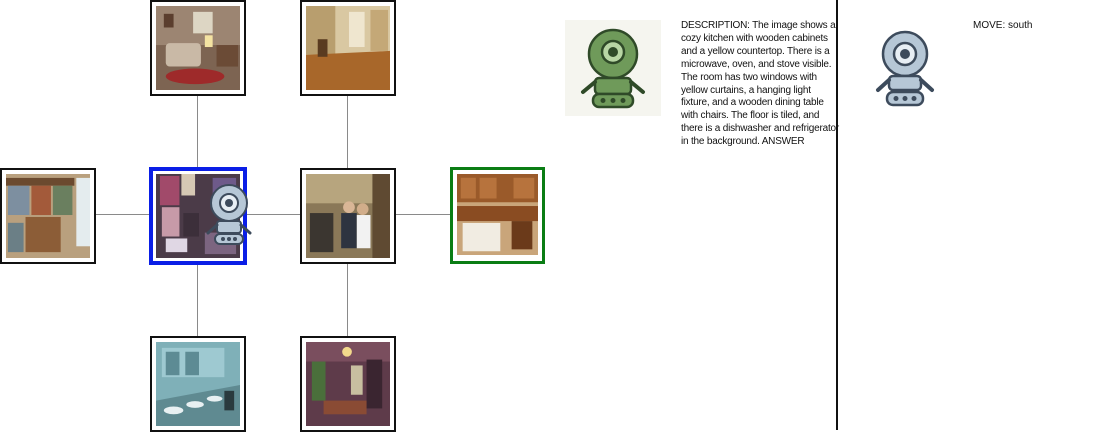  I want to click on agent-avatar, so click(613, 68).